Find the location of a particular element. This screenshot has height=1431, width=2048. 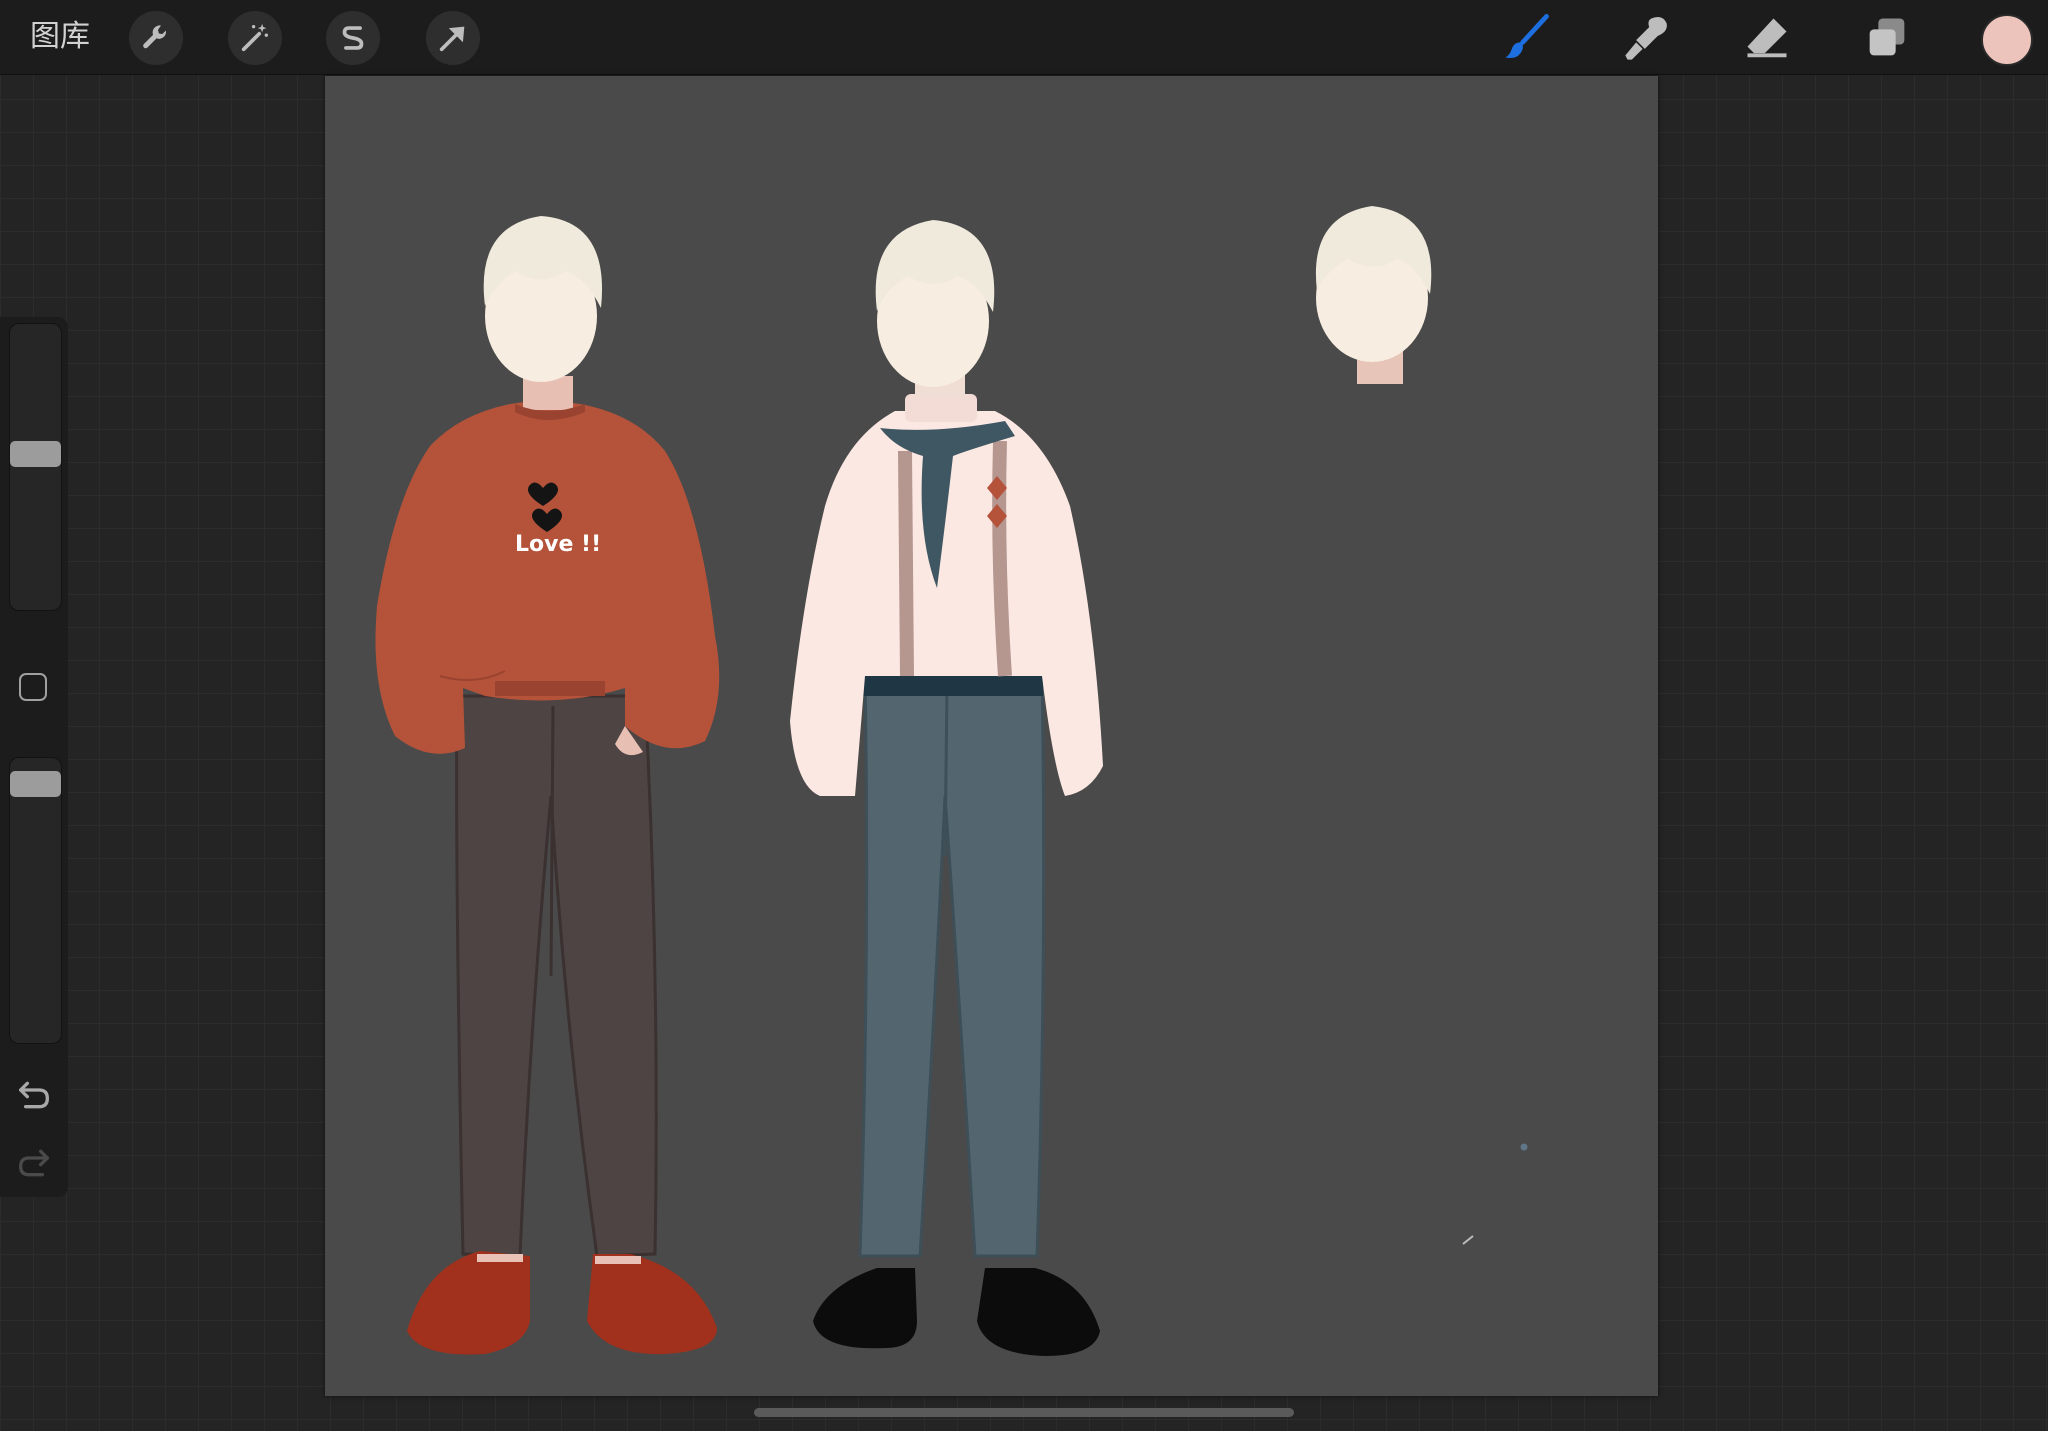

home-indicator is located at coordinates (1024, 1412).